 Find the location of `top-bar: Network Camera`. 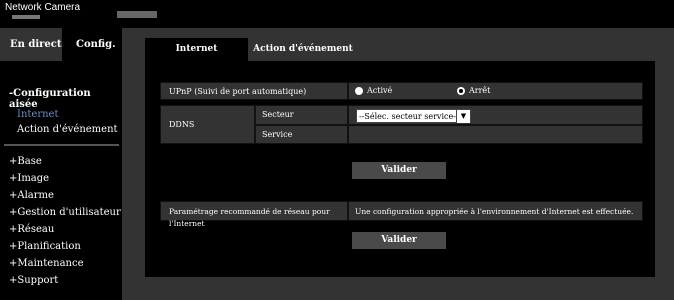

top-bar: Network Camera is located at coordinates (337, 14).